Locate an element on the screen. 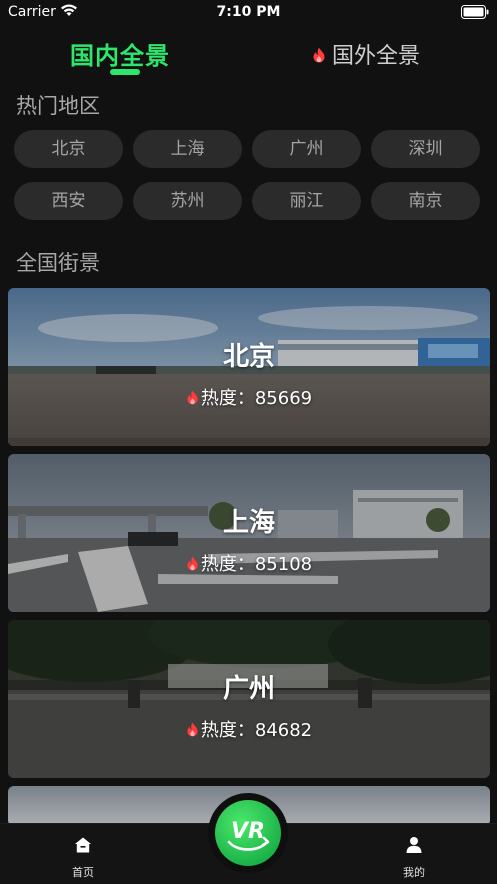 This screenshot has height=884, width=497. clock: 7:10 PM is located at coordinates (248, 12).